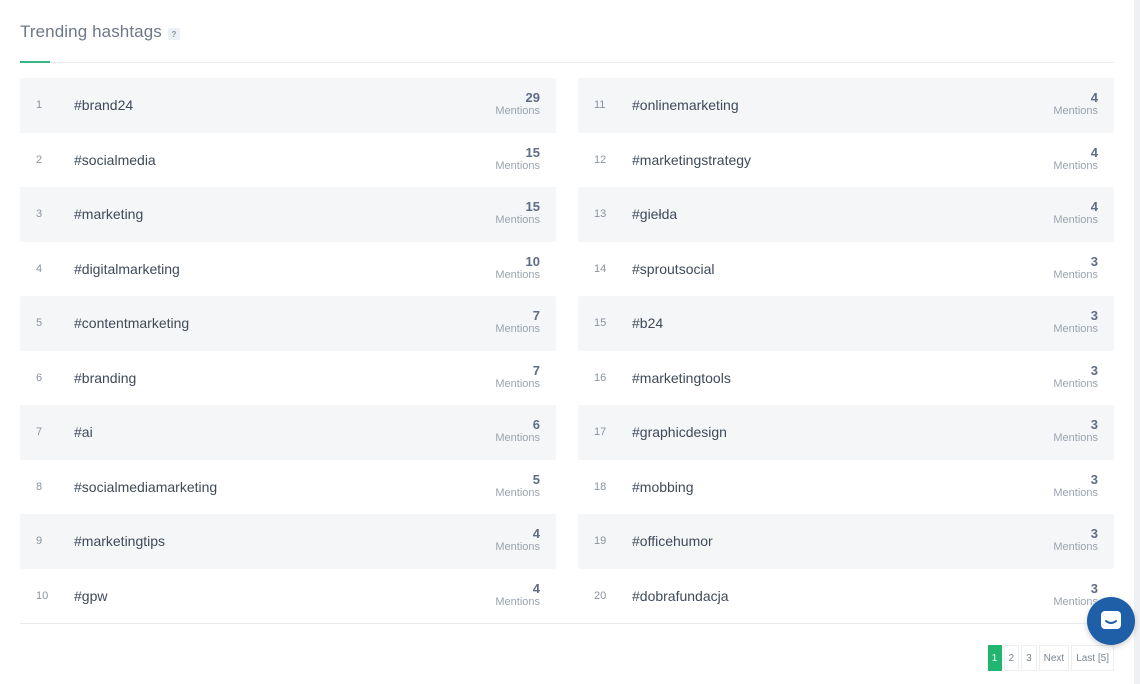 Image resolution: width=1140 pixels, height=684 pixels. I want to click on hashtag-name: #officehumor, so click(873, 541).